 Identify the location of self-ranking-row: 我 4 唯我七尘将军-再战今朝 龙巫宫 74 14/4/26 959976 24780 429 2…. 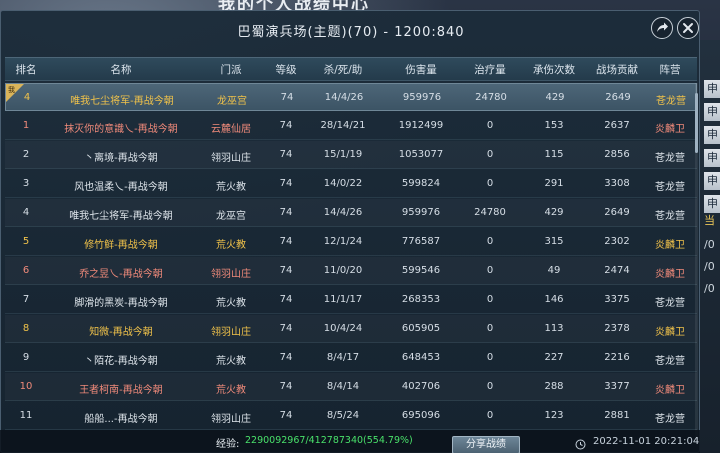
(351, 97).